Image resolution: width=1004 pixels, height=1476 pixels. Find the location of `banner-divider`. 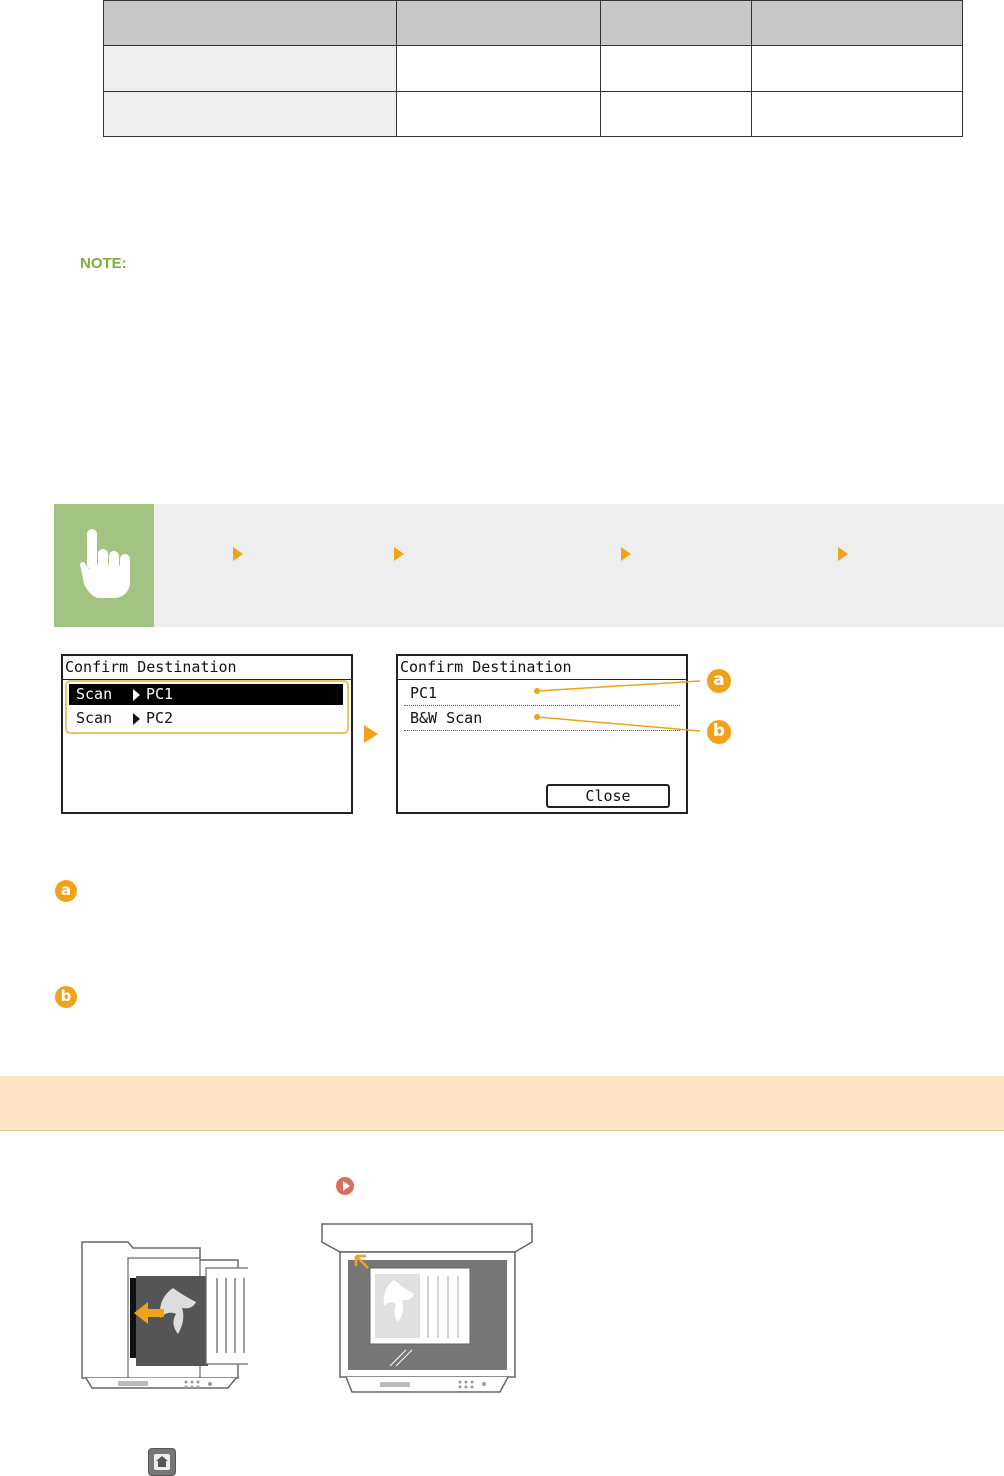

banner-divider is located at coordinates (502, 1130).